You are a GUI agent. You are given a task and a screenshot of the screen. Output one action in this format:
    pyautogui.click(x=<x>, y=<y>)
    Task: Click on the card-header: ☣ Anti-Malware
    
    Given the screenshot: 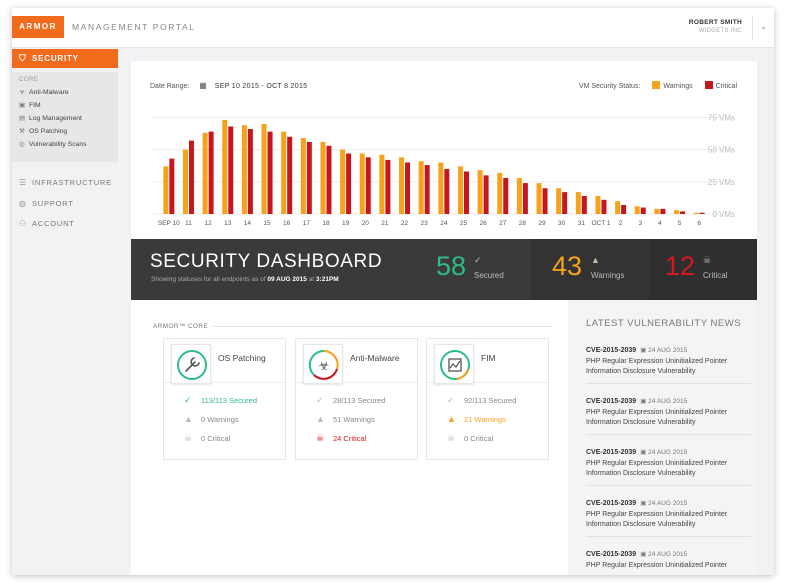 What is the action you would take?
    pyautogui.click(x=356, y=361)
    